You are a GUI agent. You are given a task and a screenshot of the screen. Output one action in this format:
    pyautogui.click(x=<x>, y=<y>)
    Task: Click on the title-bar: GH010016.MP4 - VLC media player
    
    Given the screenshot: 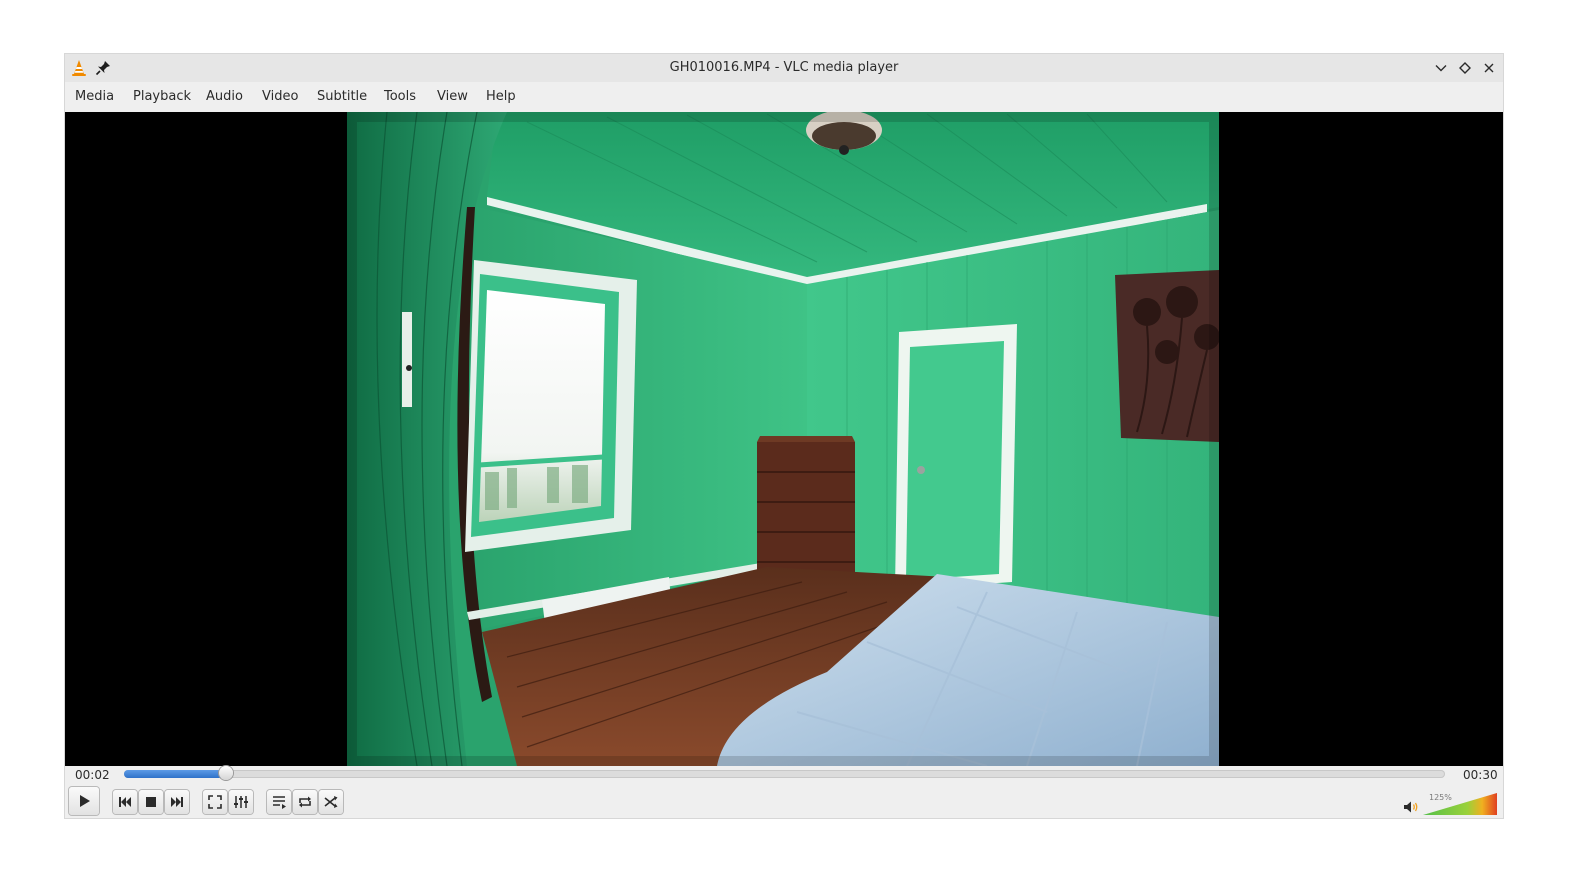 What is the action you would take?
    pyautogui.click(x=784, y=68)
    